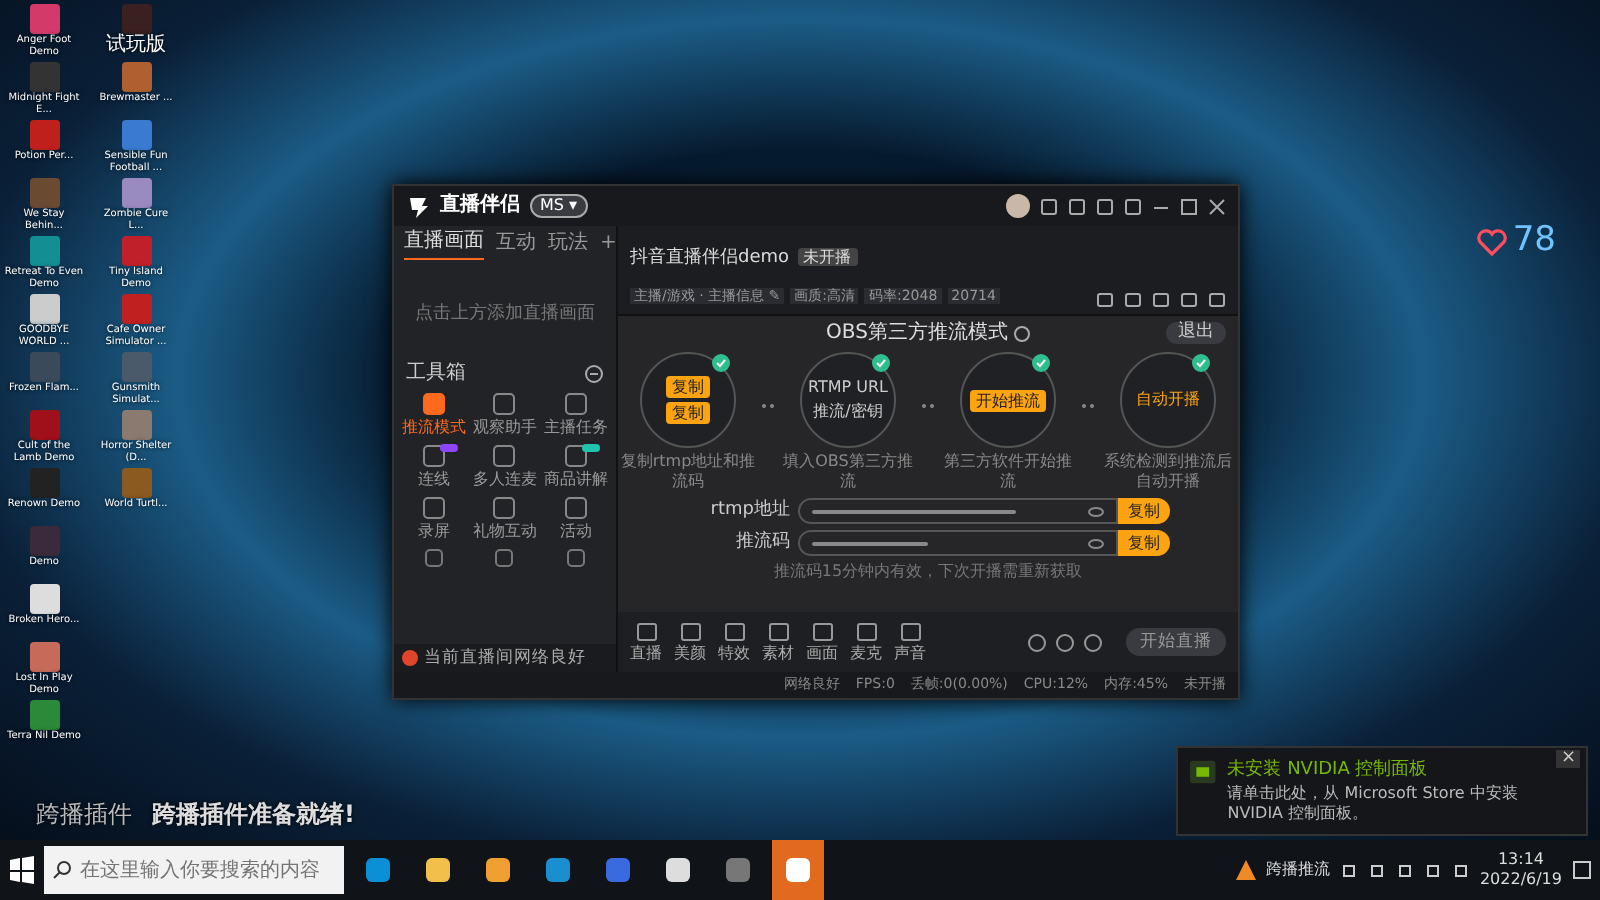  What do you see at coordinates (1245, 870) in the screenshot?
I see `warning-icon` at bounding box center [1245, 870].